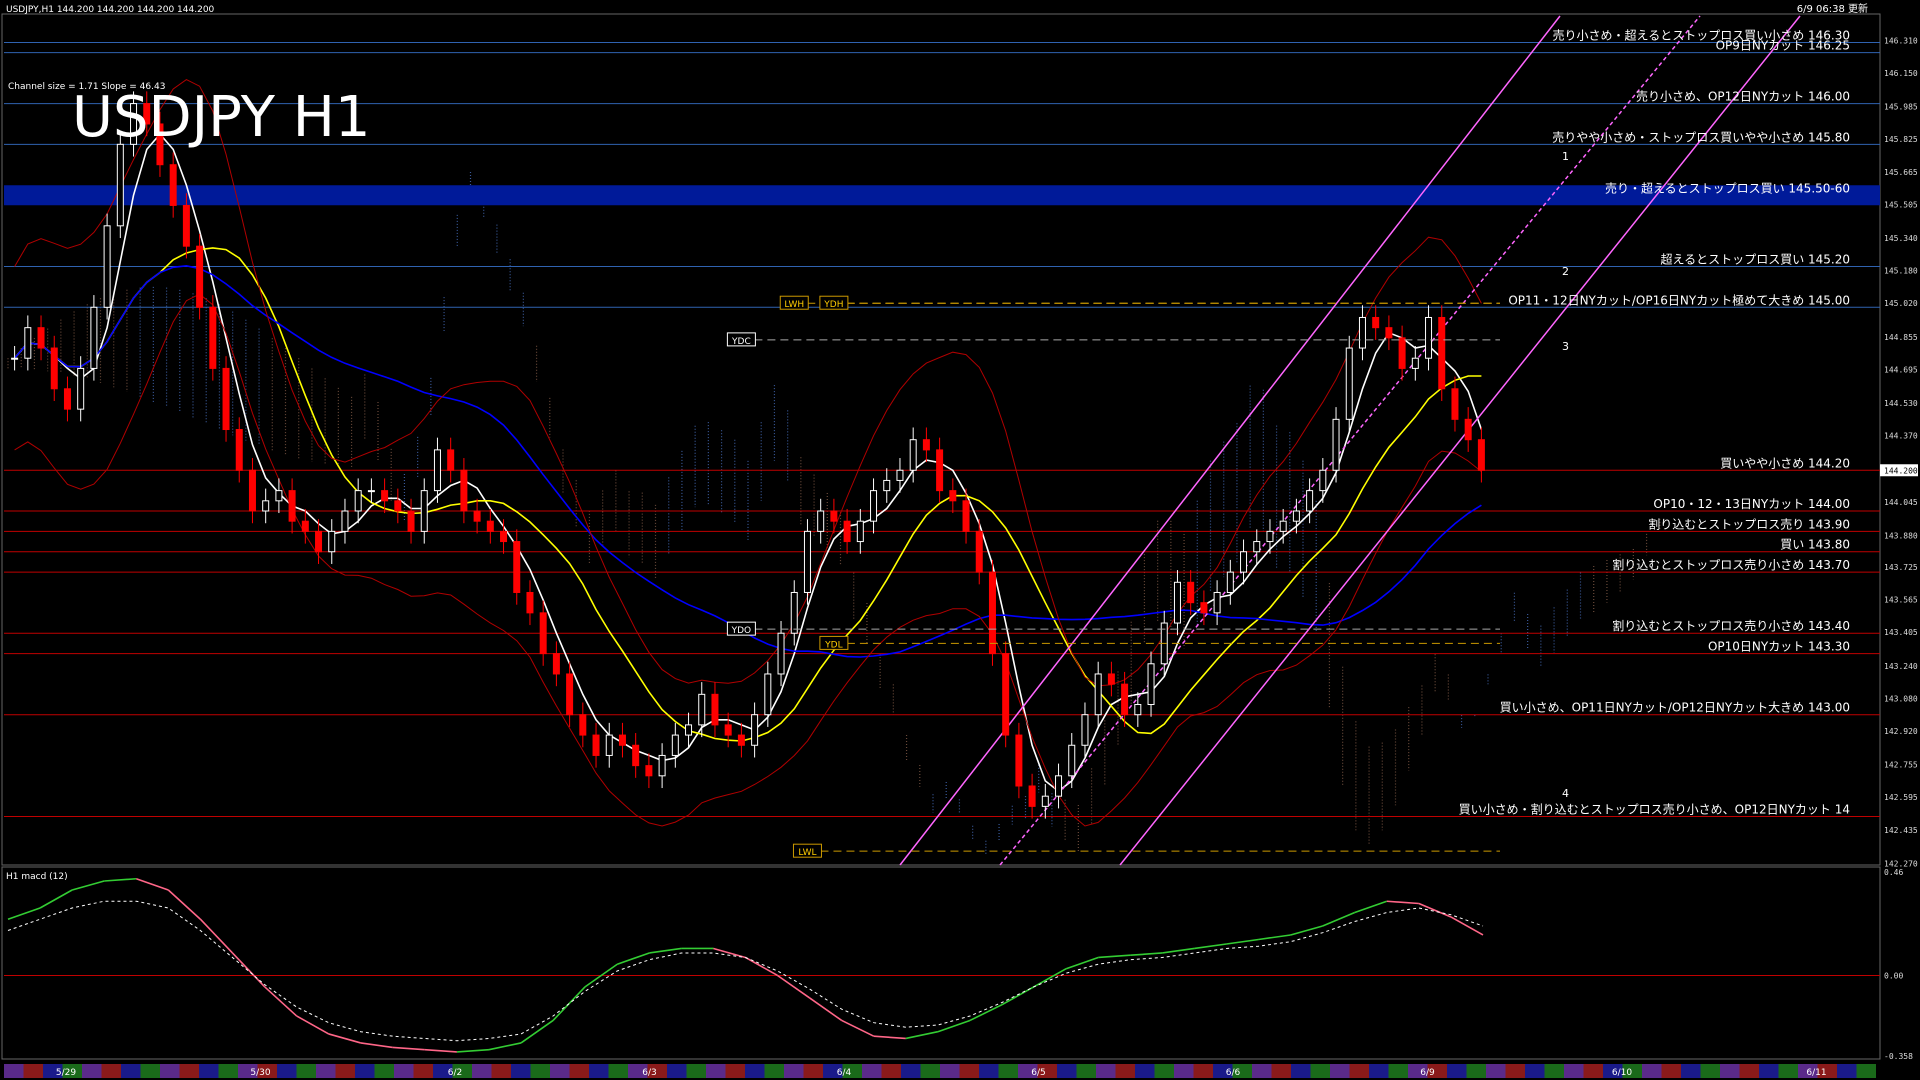  I want to click on y-tick-label: 145.665, so click(1901, 172).